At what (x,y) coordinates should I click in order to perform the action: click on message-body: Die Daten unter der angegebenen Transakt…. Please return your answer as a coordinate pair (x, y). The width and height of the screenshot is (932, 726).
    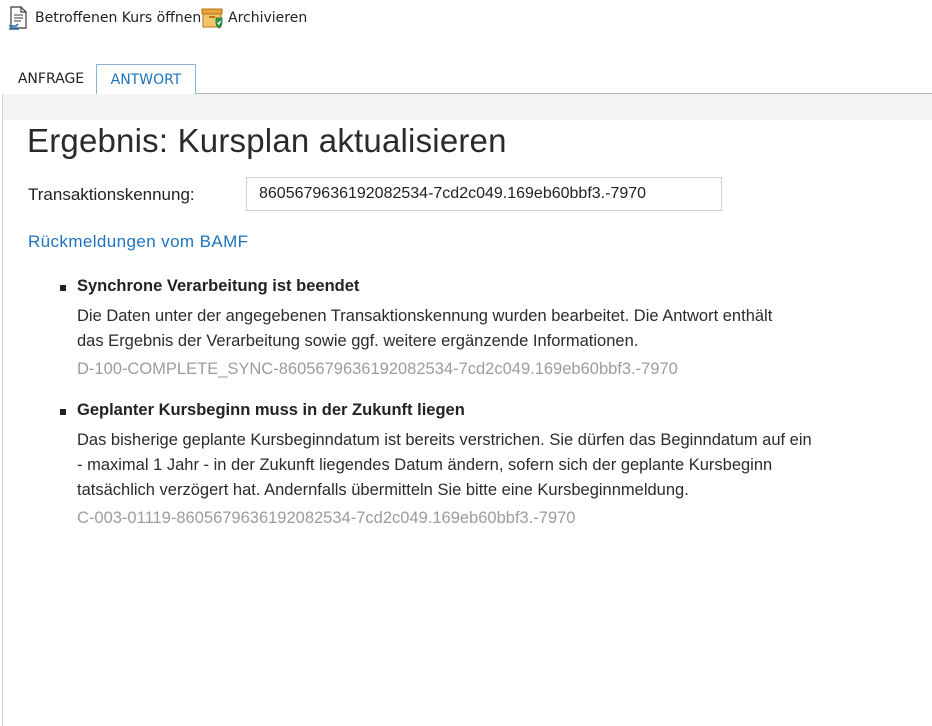
    Looking at the image, I should click on (497, 343).